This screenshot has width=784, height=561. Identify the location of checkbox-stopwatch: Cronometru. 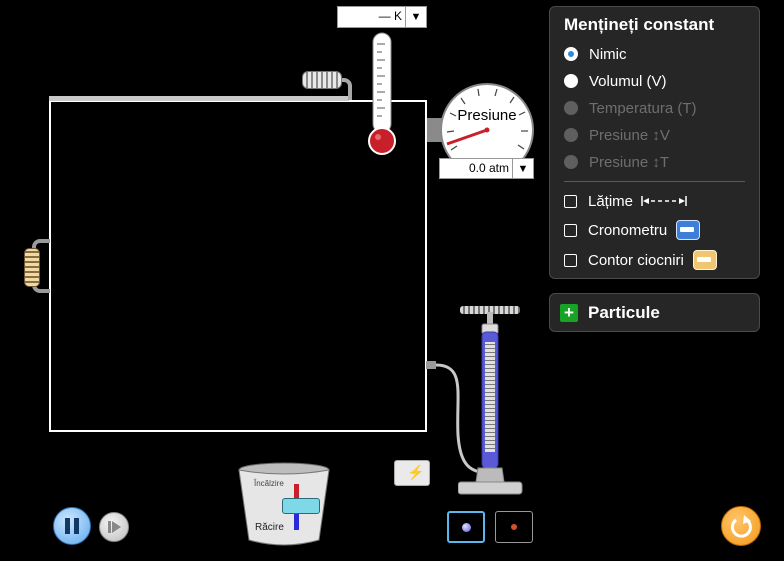
(632, 230).